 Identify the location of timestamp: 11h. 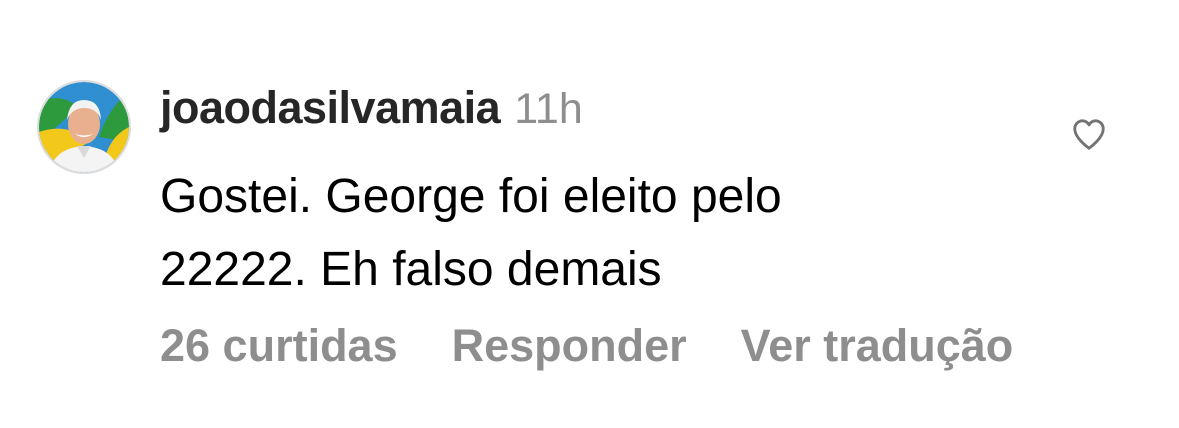
(548, 109).